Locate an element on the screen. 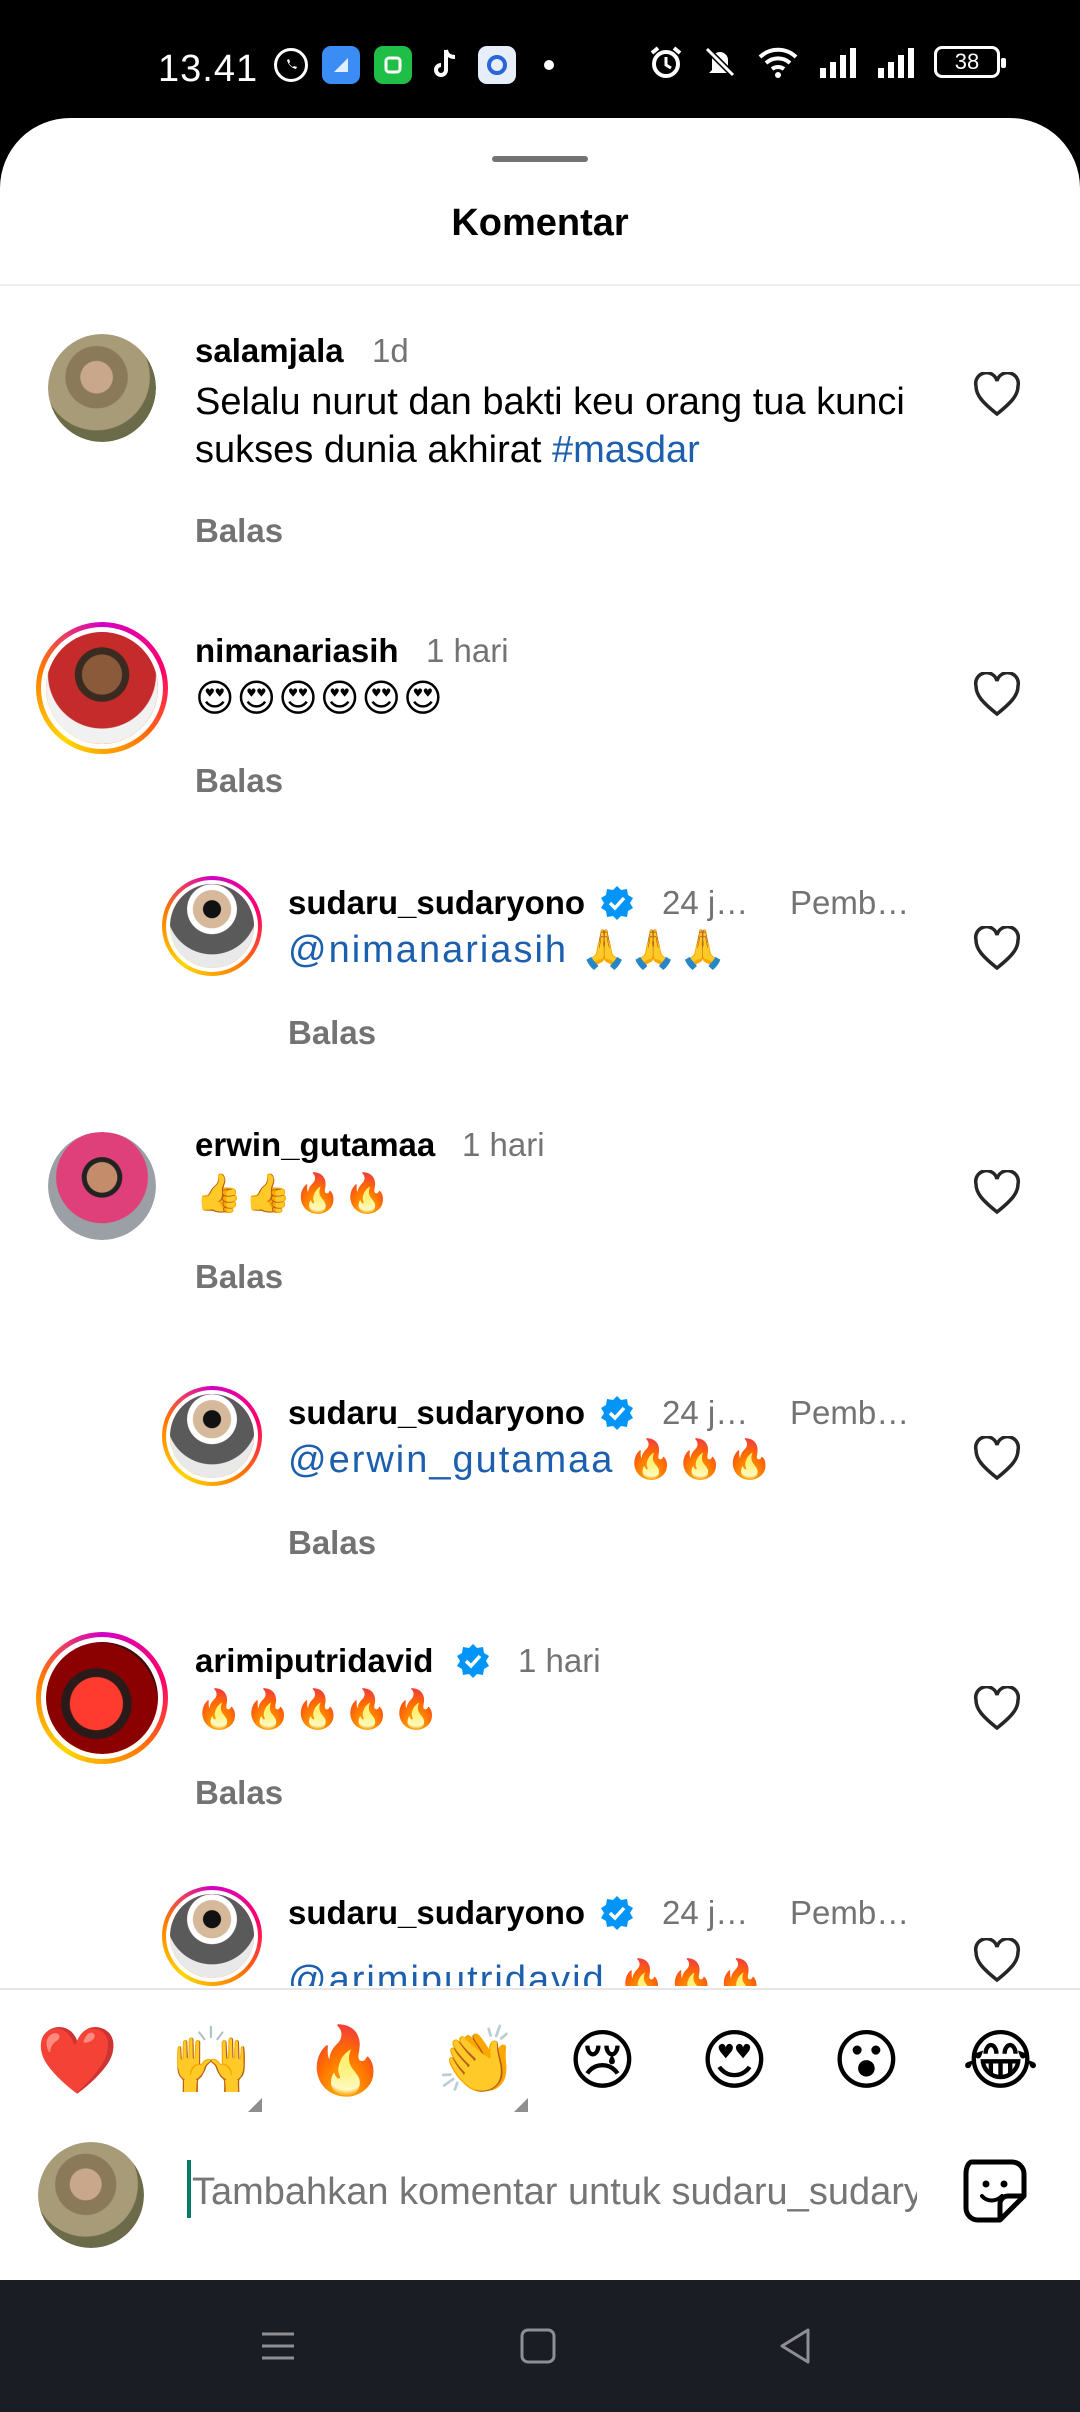  comment-username: salamjala is located at coordinates (269, 351).